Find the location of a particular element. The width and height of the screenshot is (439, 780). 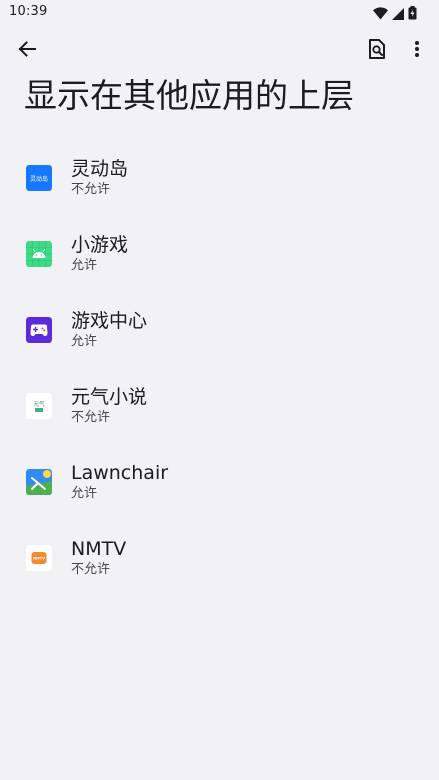

app-name: 灵动岛 is located at coordinates (100, 169).